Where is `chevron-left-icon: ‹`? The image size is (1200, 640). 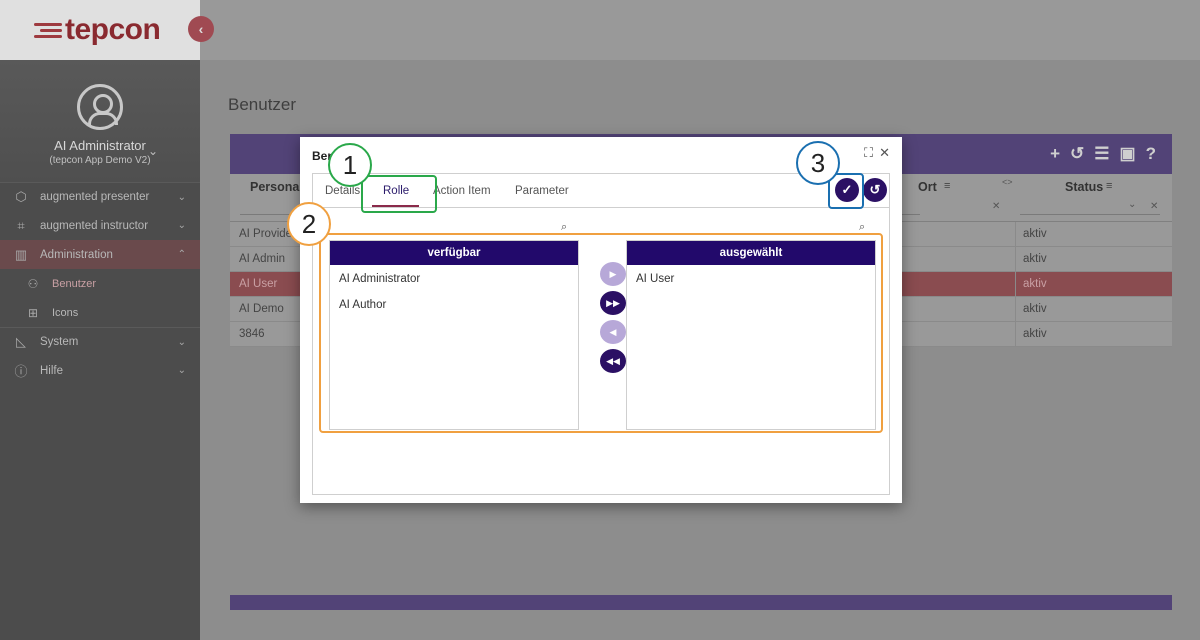
chevron-left-icon: ‹ is located at coordinates (201, 29).